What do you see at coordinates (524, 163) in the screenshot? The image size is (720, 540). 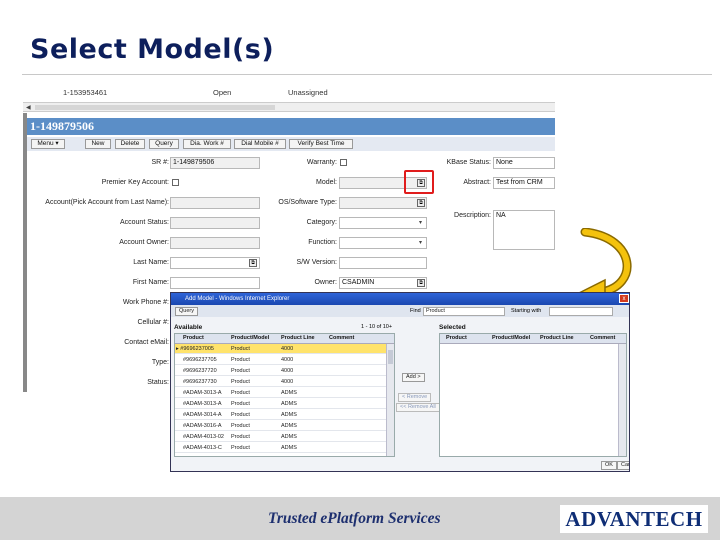 I see `kbase-status-field: None` at bounding box center [524, 163].